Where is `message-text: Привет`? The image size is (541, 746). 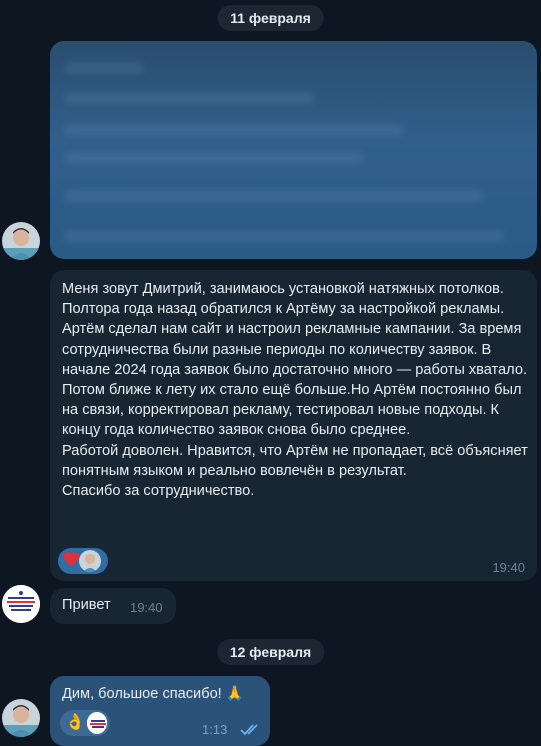 message-text: Привет is located at coordinates (86, 605).